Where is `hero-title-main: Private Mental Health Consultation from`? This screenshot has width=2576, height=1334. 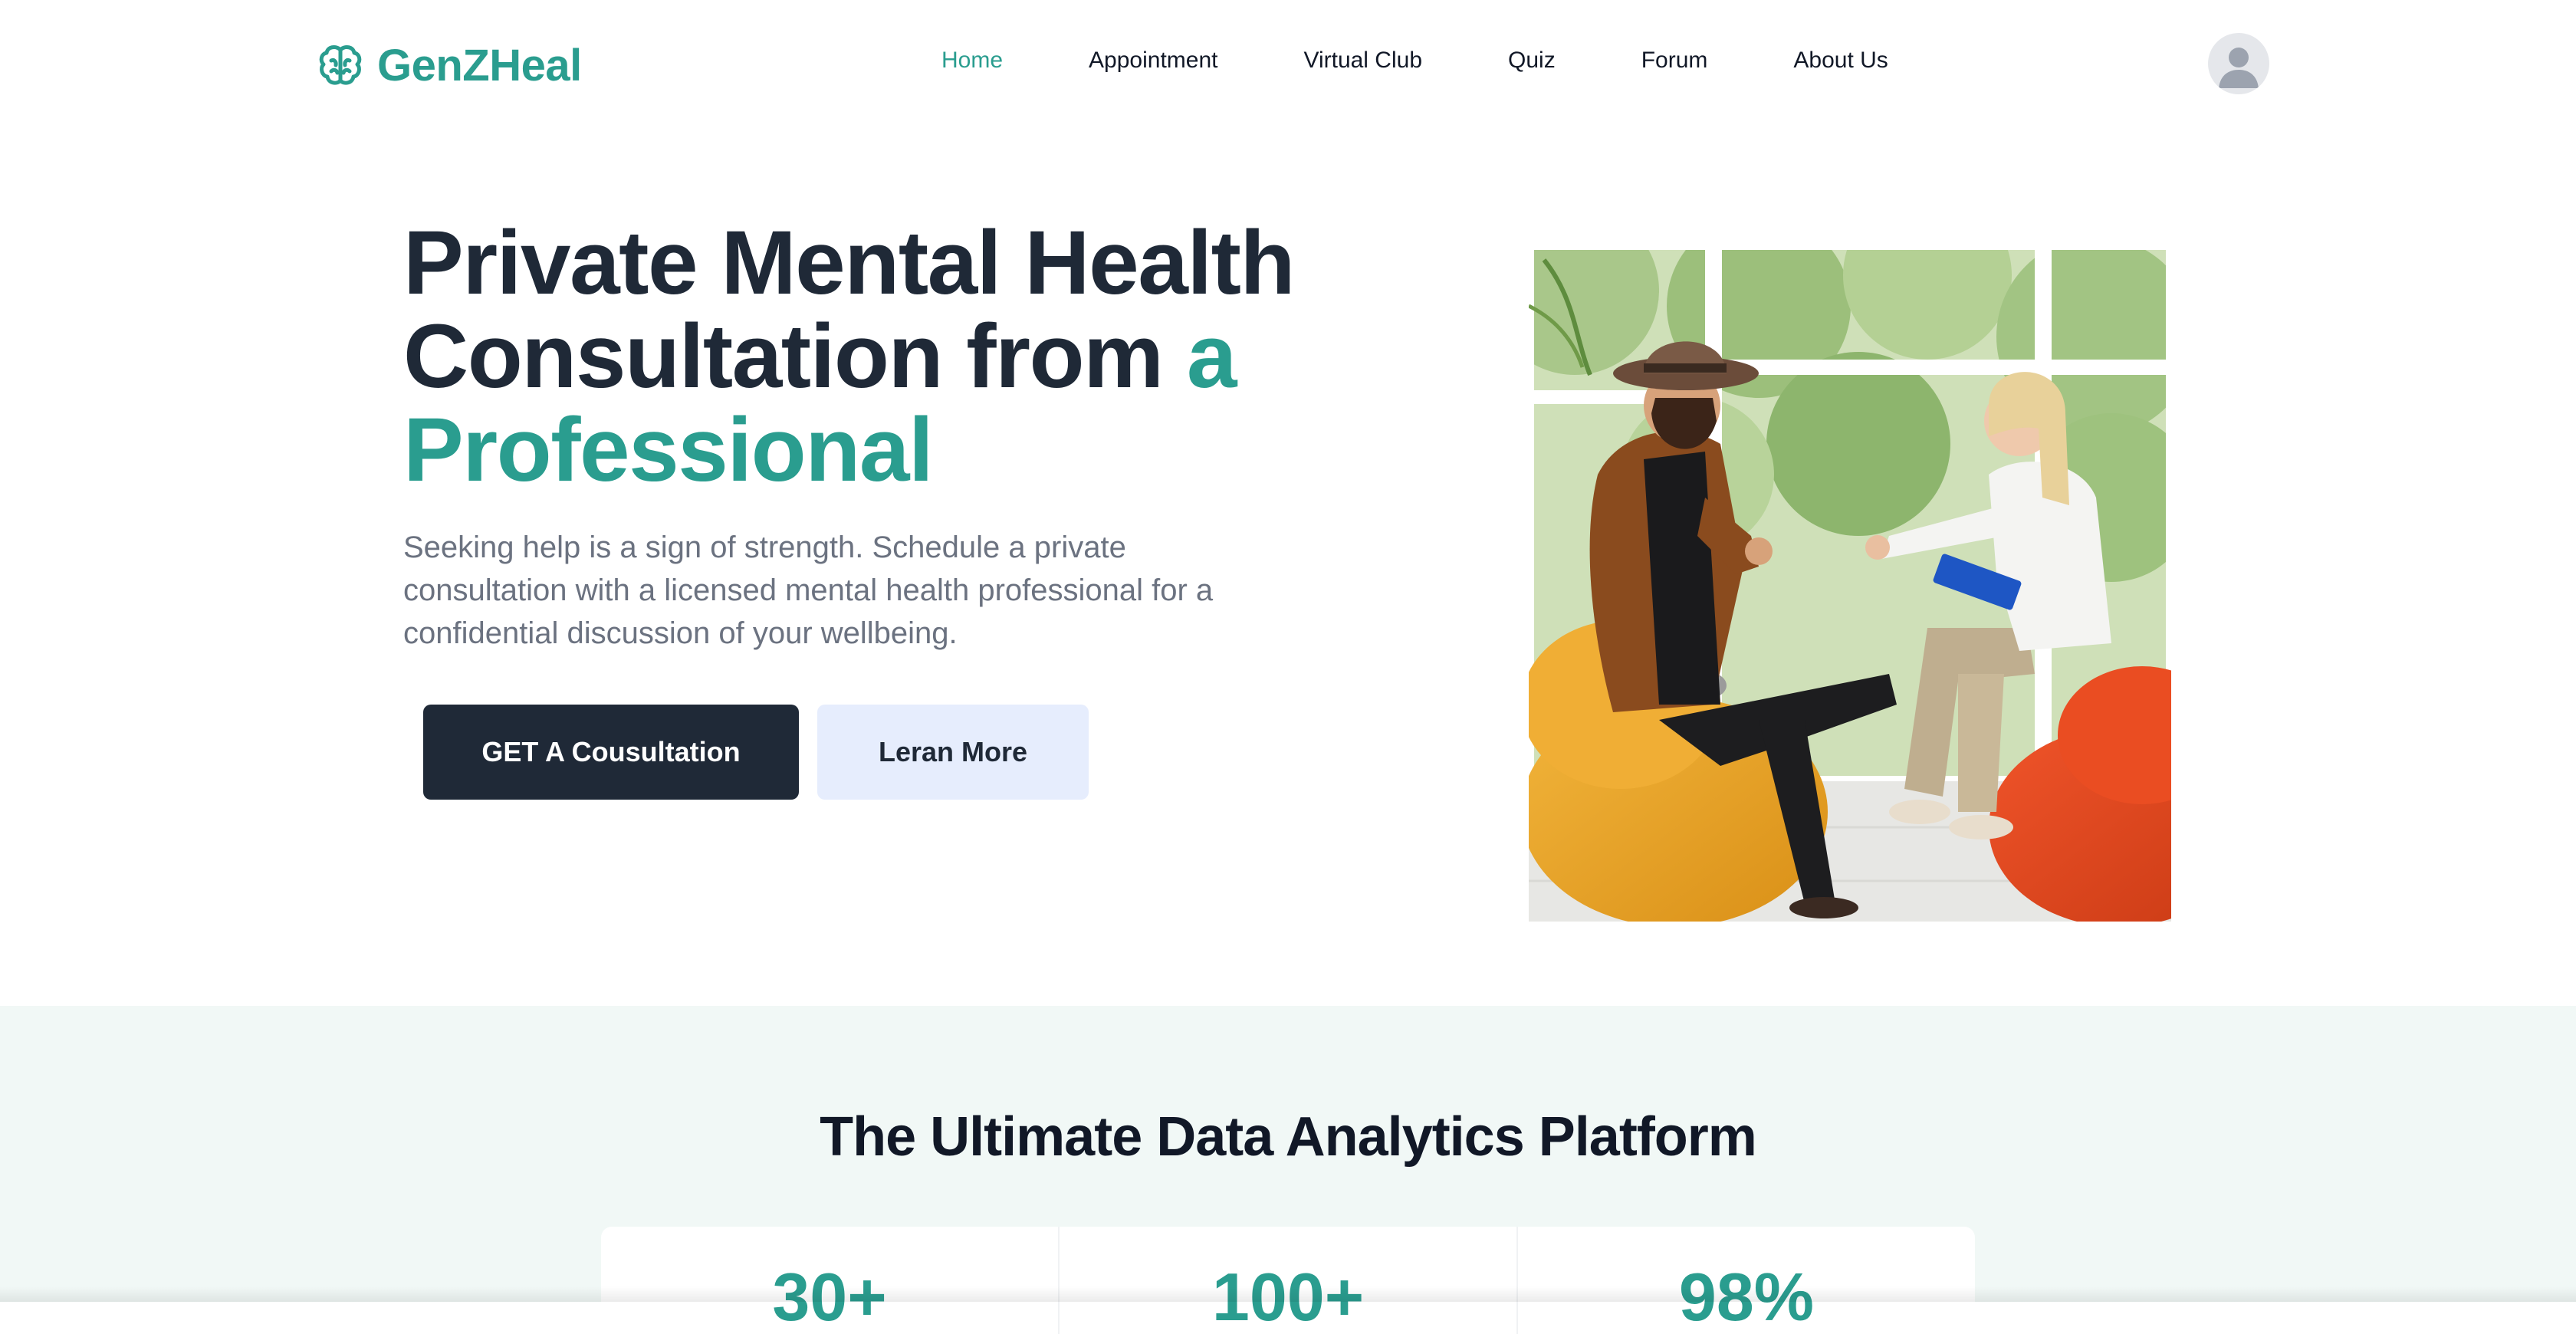 hero-title-main: Private Mental Health Consultation from is located at coordinates (849, 310).